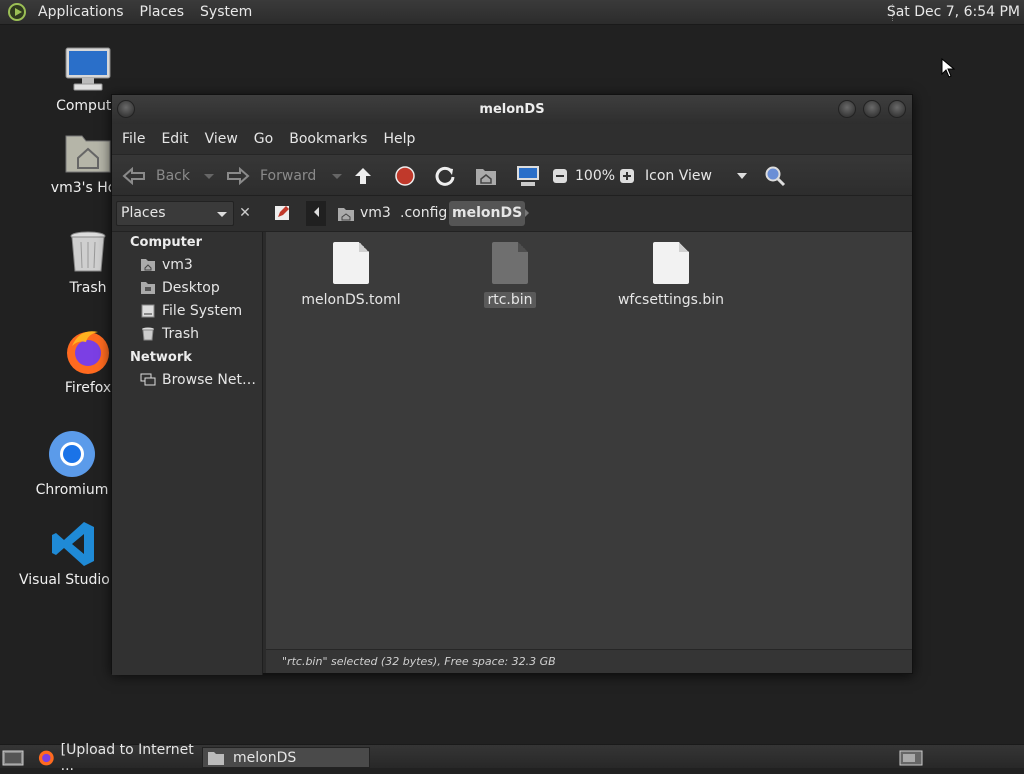  What do you see at coordinates (180, 288) in the screenshot?
I see `sidebar-item-desktop: Desktop` at bounding box center [180, 288].